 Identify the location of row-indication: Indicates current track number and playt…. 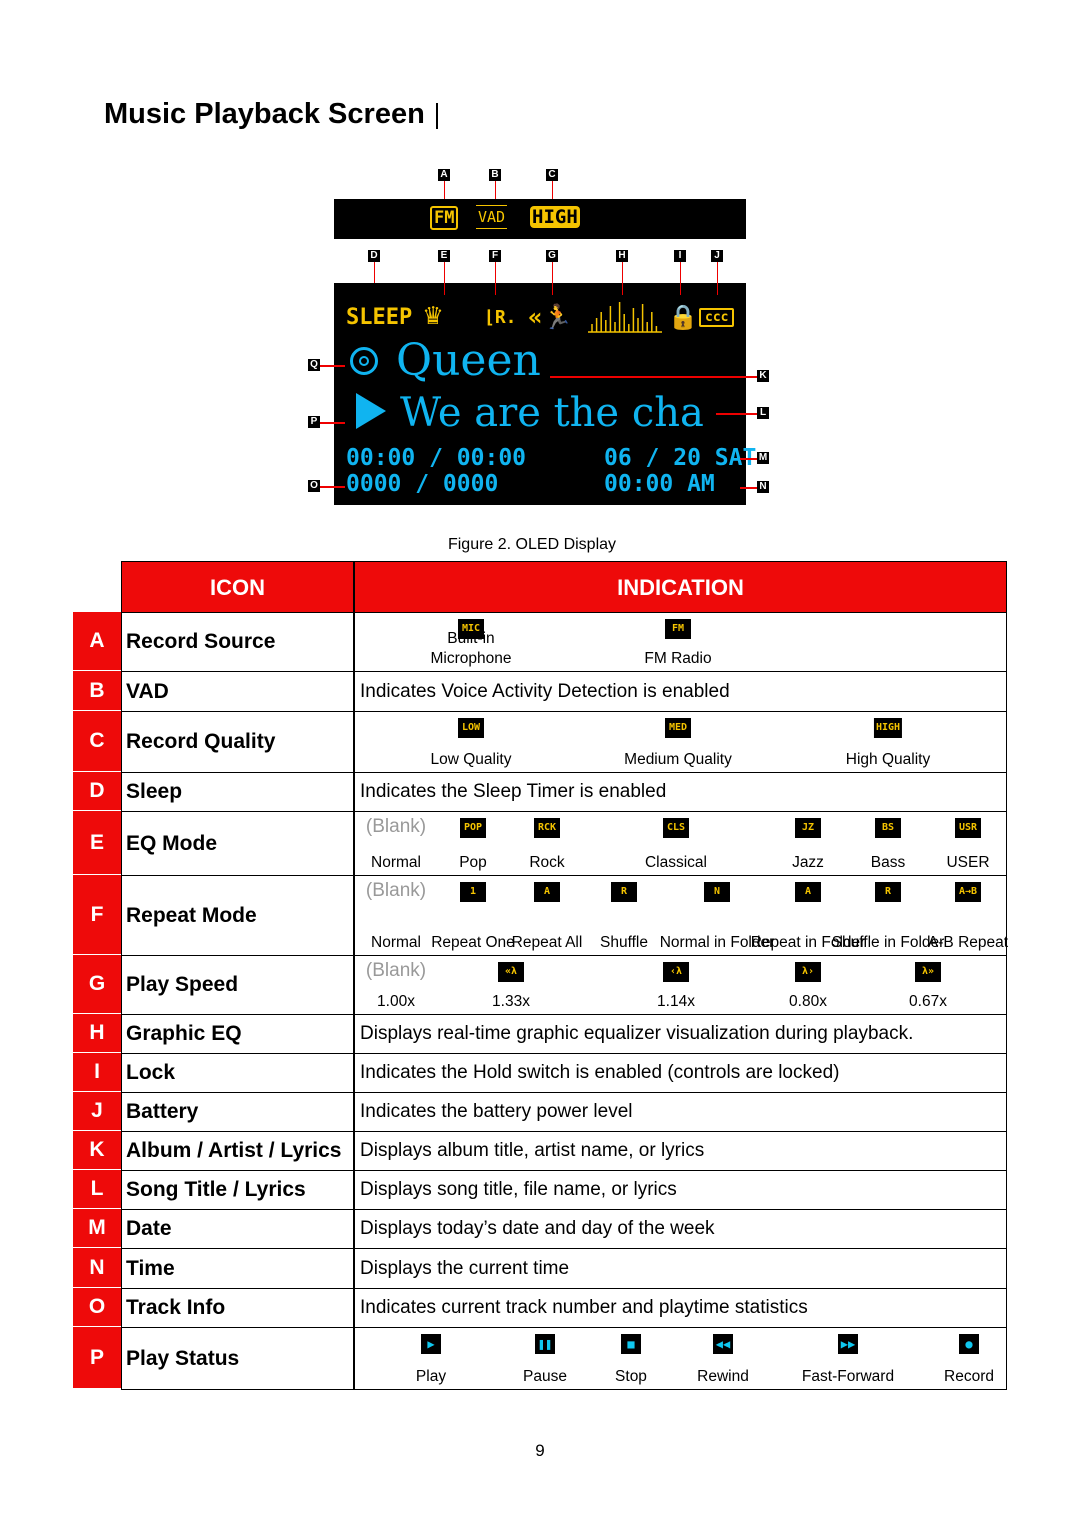
(680, 1308).